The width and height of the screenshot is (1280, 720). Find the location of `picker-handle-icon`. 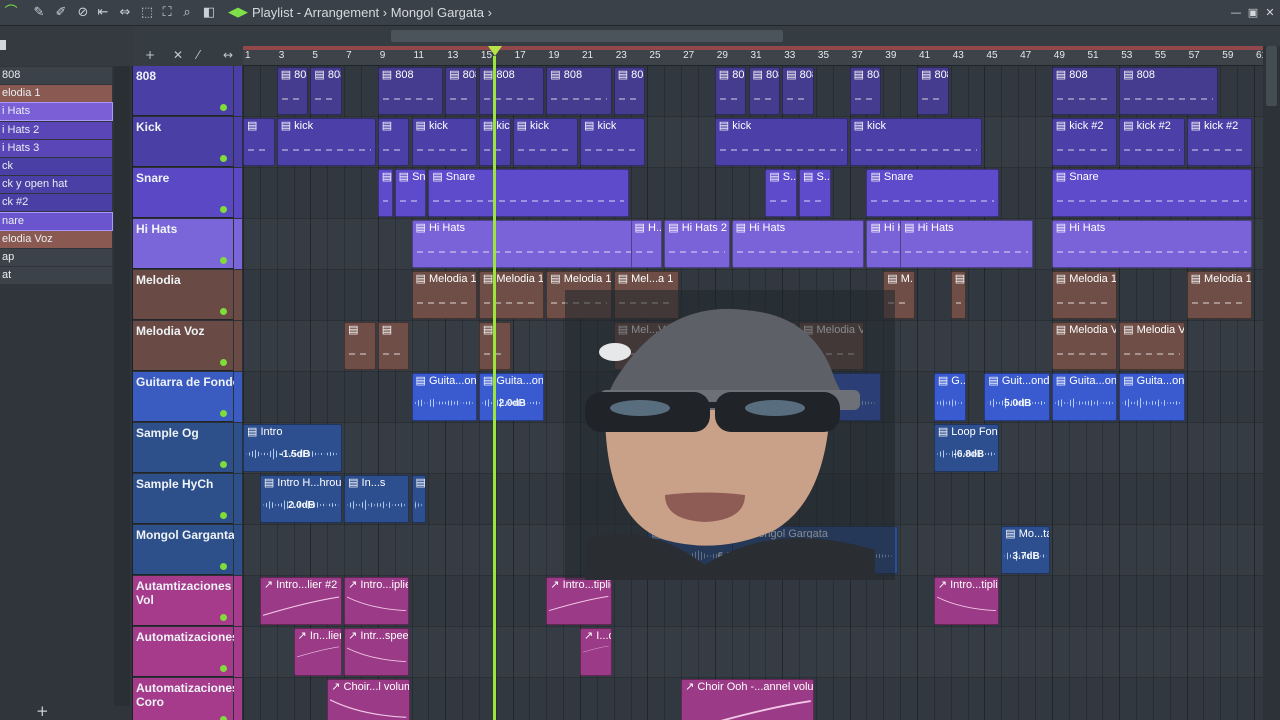

picker-handle-icon is located at coordinates (3, 45).